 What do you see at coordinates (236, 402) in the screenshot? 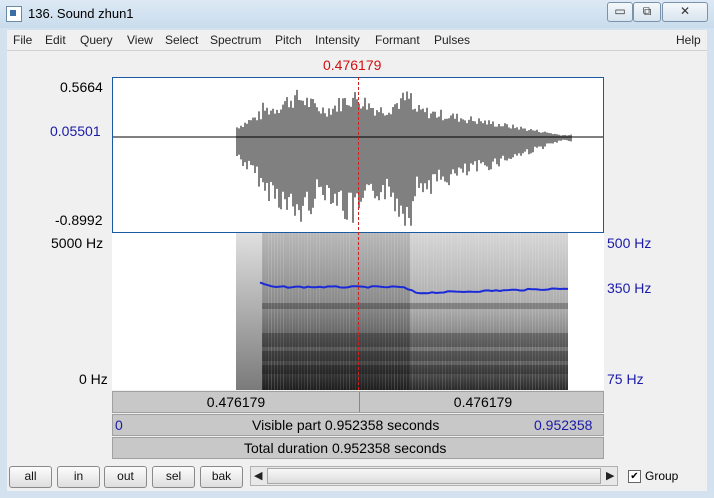
I see `cursor-bar-left: 0.476179` at bounding box center [236, 402].